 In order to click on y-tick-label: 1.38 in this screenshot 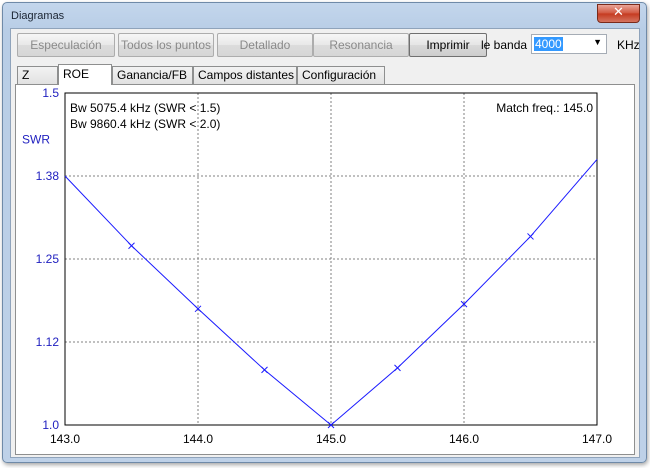, I will do `click(48, 176)`.